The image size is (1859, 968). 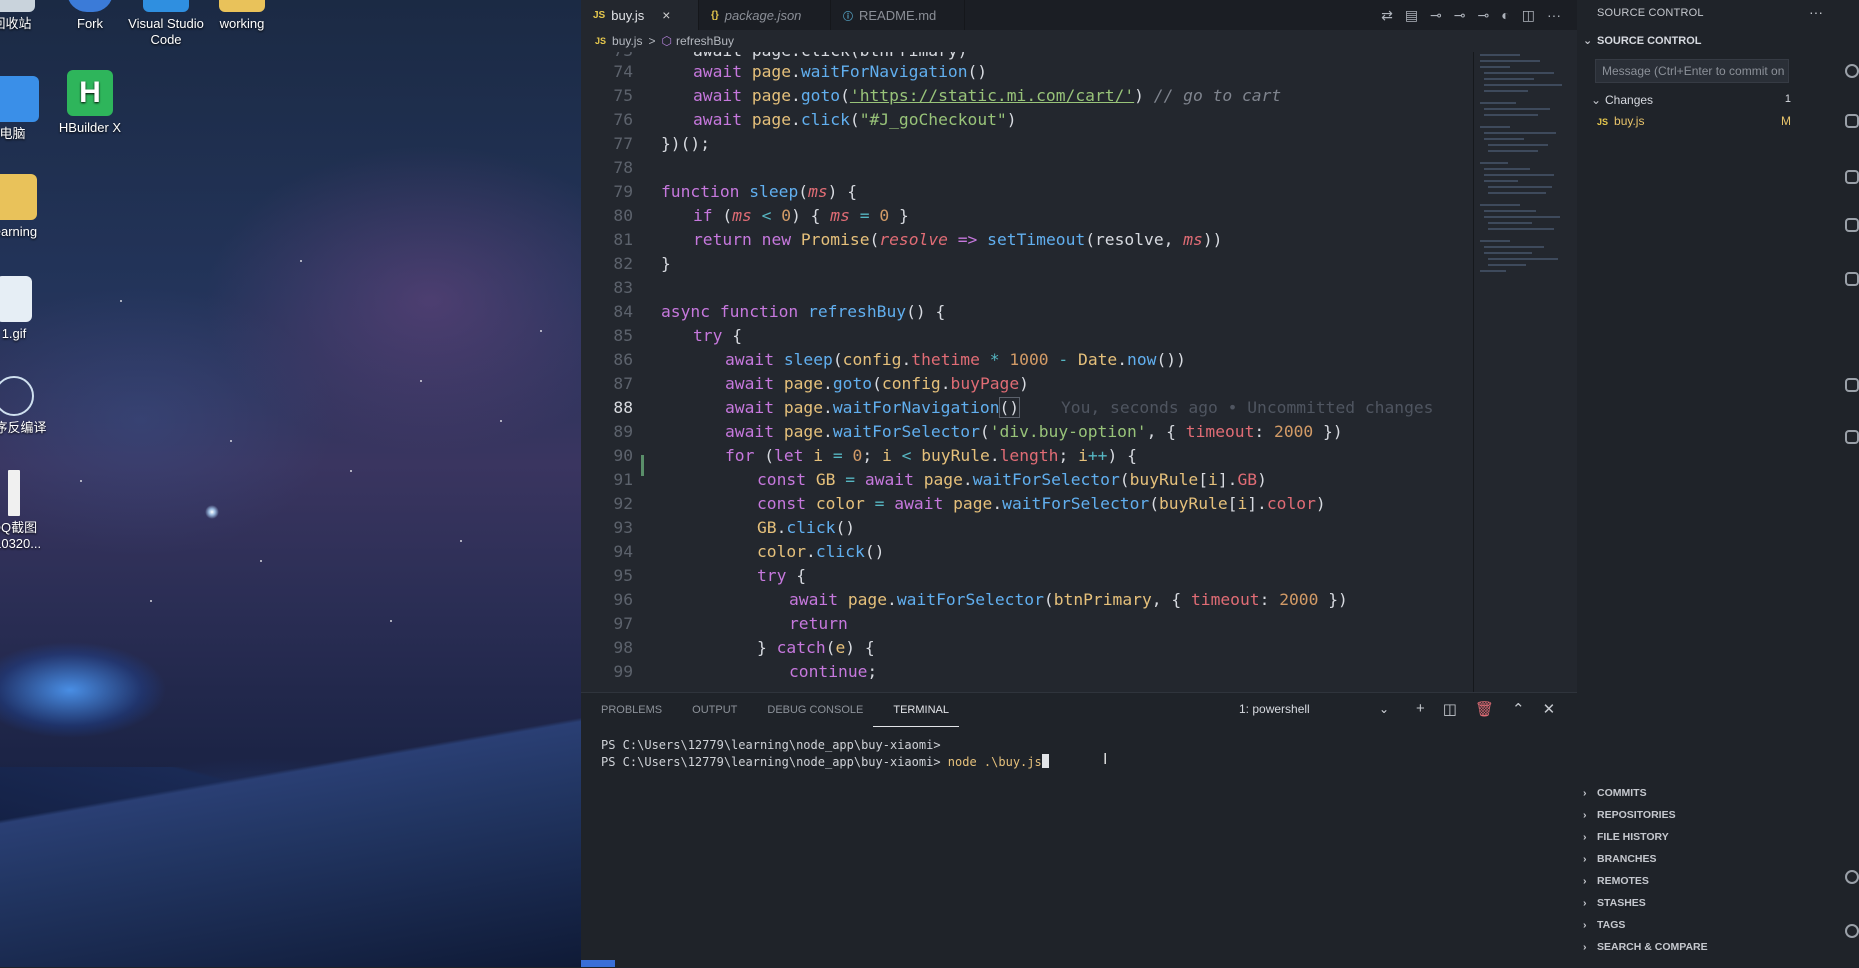 I want to click on chevron-right-icon: ›, so click(x=1585, y=903).